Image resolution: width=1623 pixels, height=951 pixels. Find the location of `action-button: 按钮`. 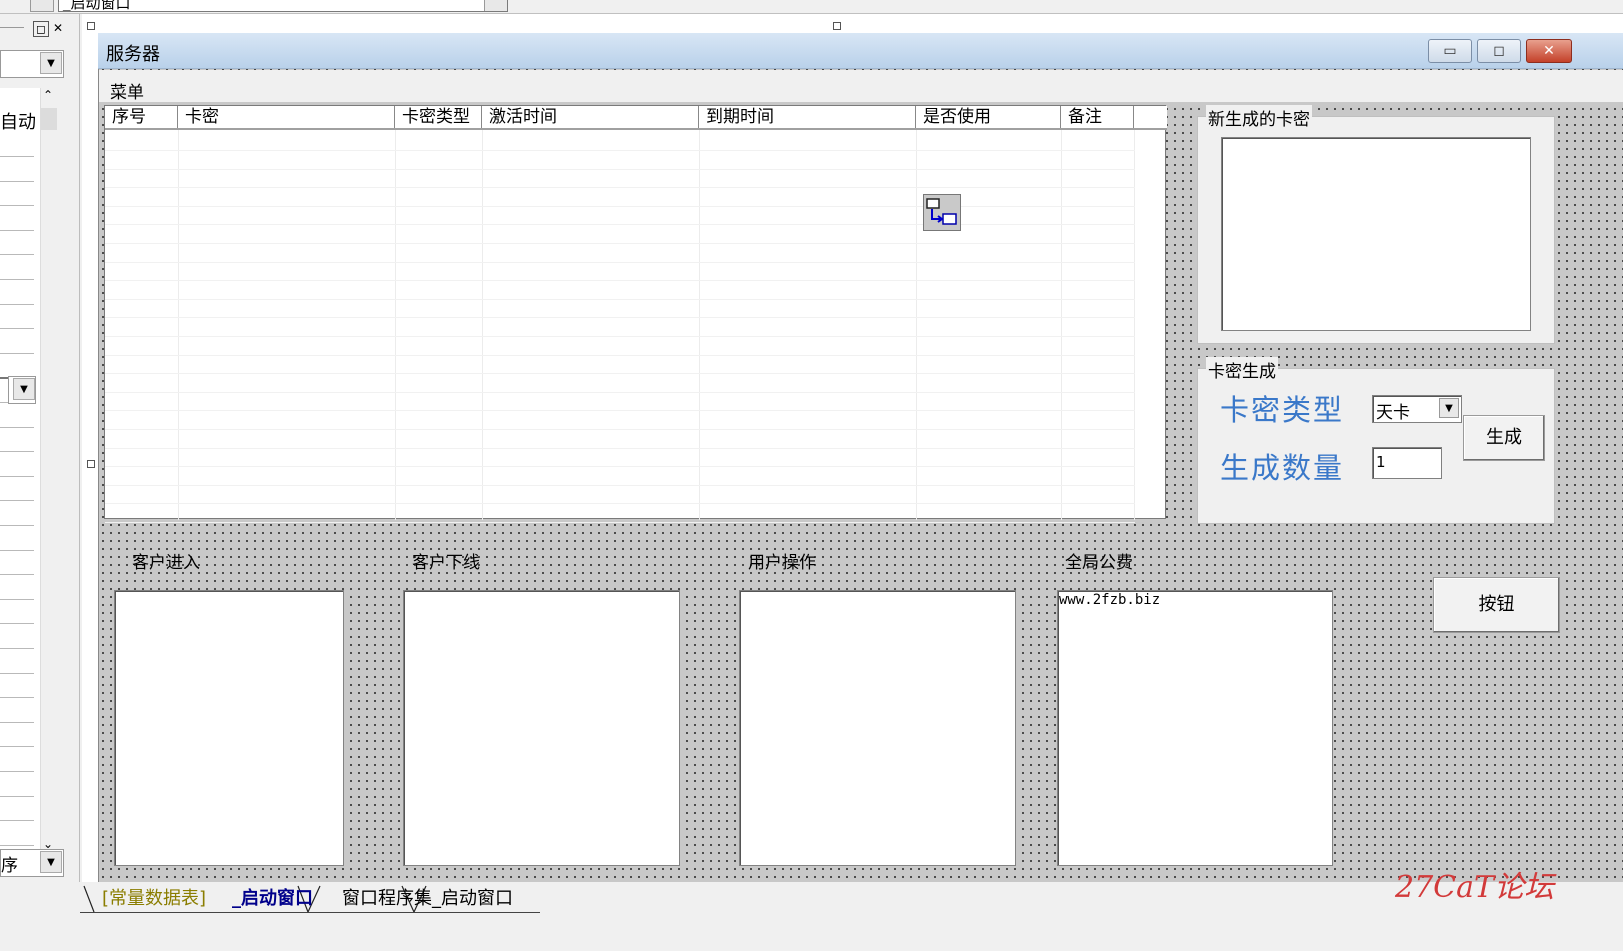

action-button: 按钮 is located at coordinates (1496, 605).